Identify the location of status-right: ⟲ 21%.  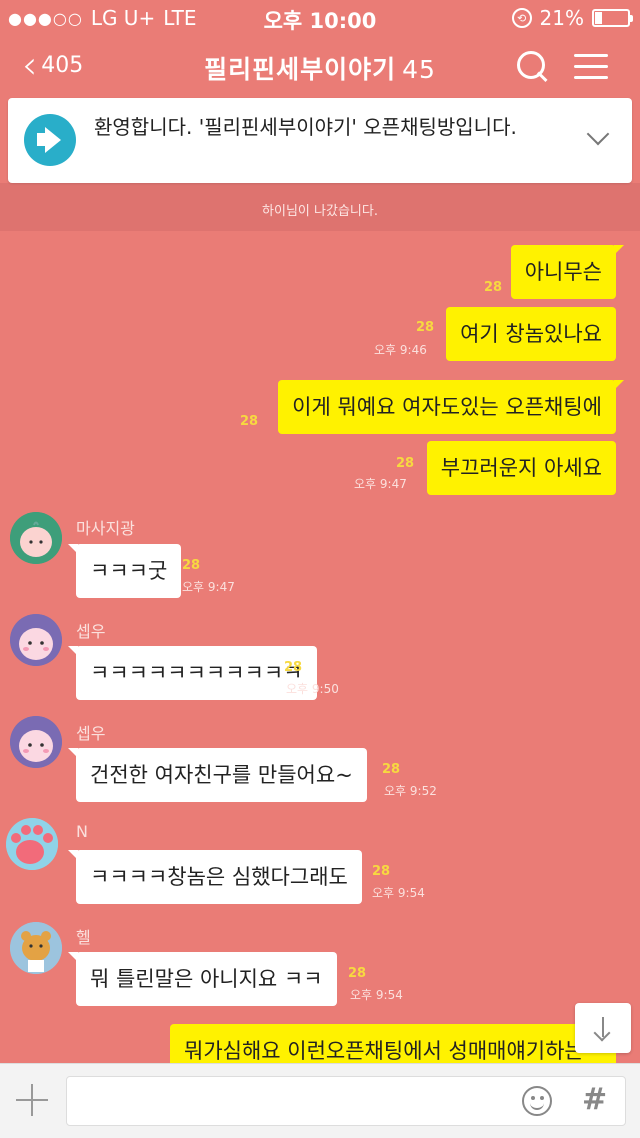
(572, 18).